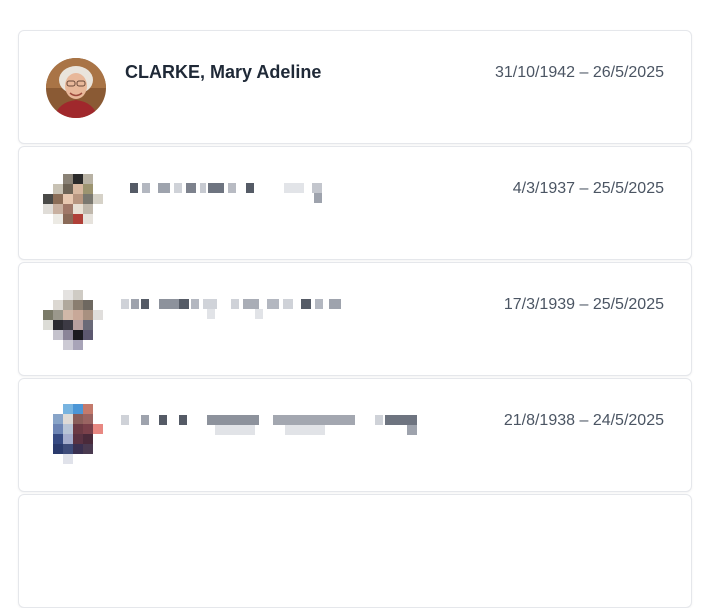 The image size is (720, 608). What do you see at coordinates (583, 420) in the screenshot?
I see `life-dates: 21/8/1938 – 24/5/2025` at bounding box center [583, 420].